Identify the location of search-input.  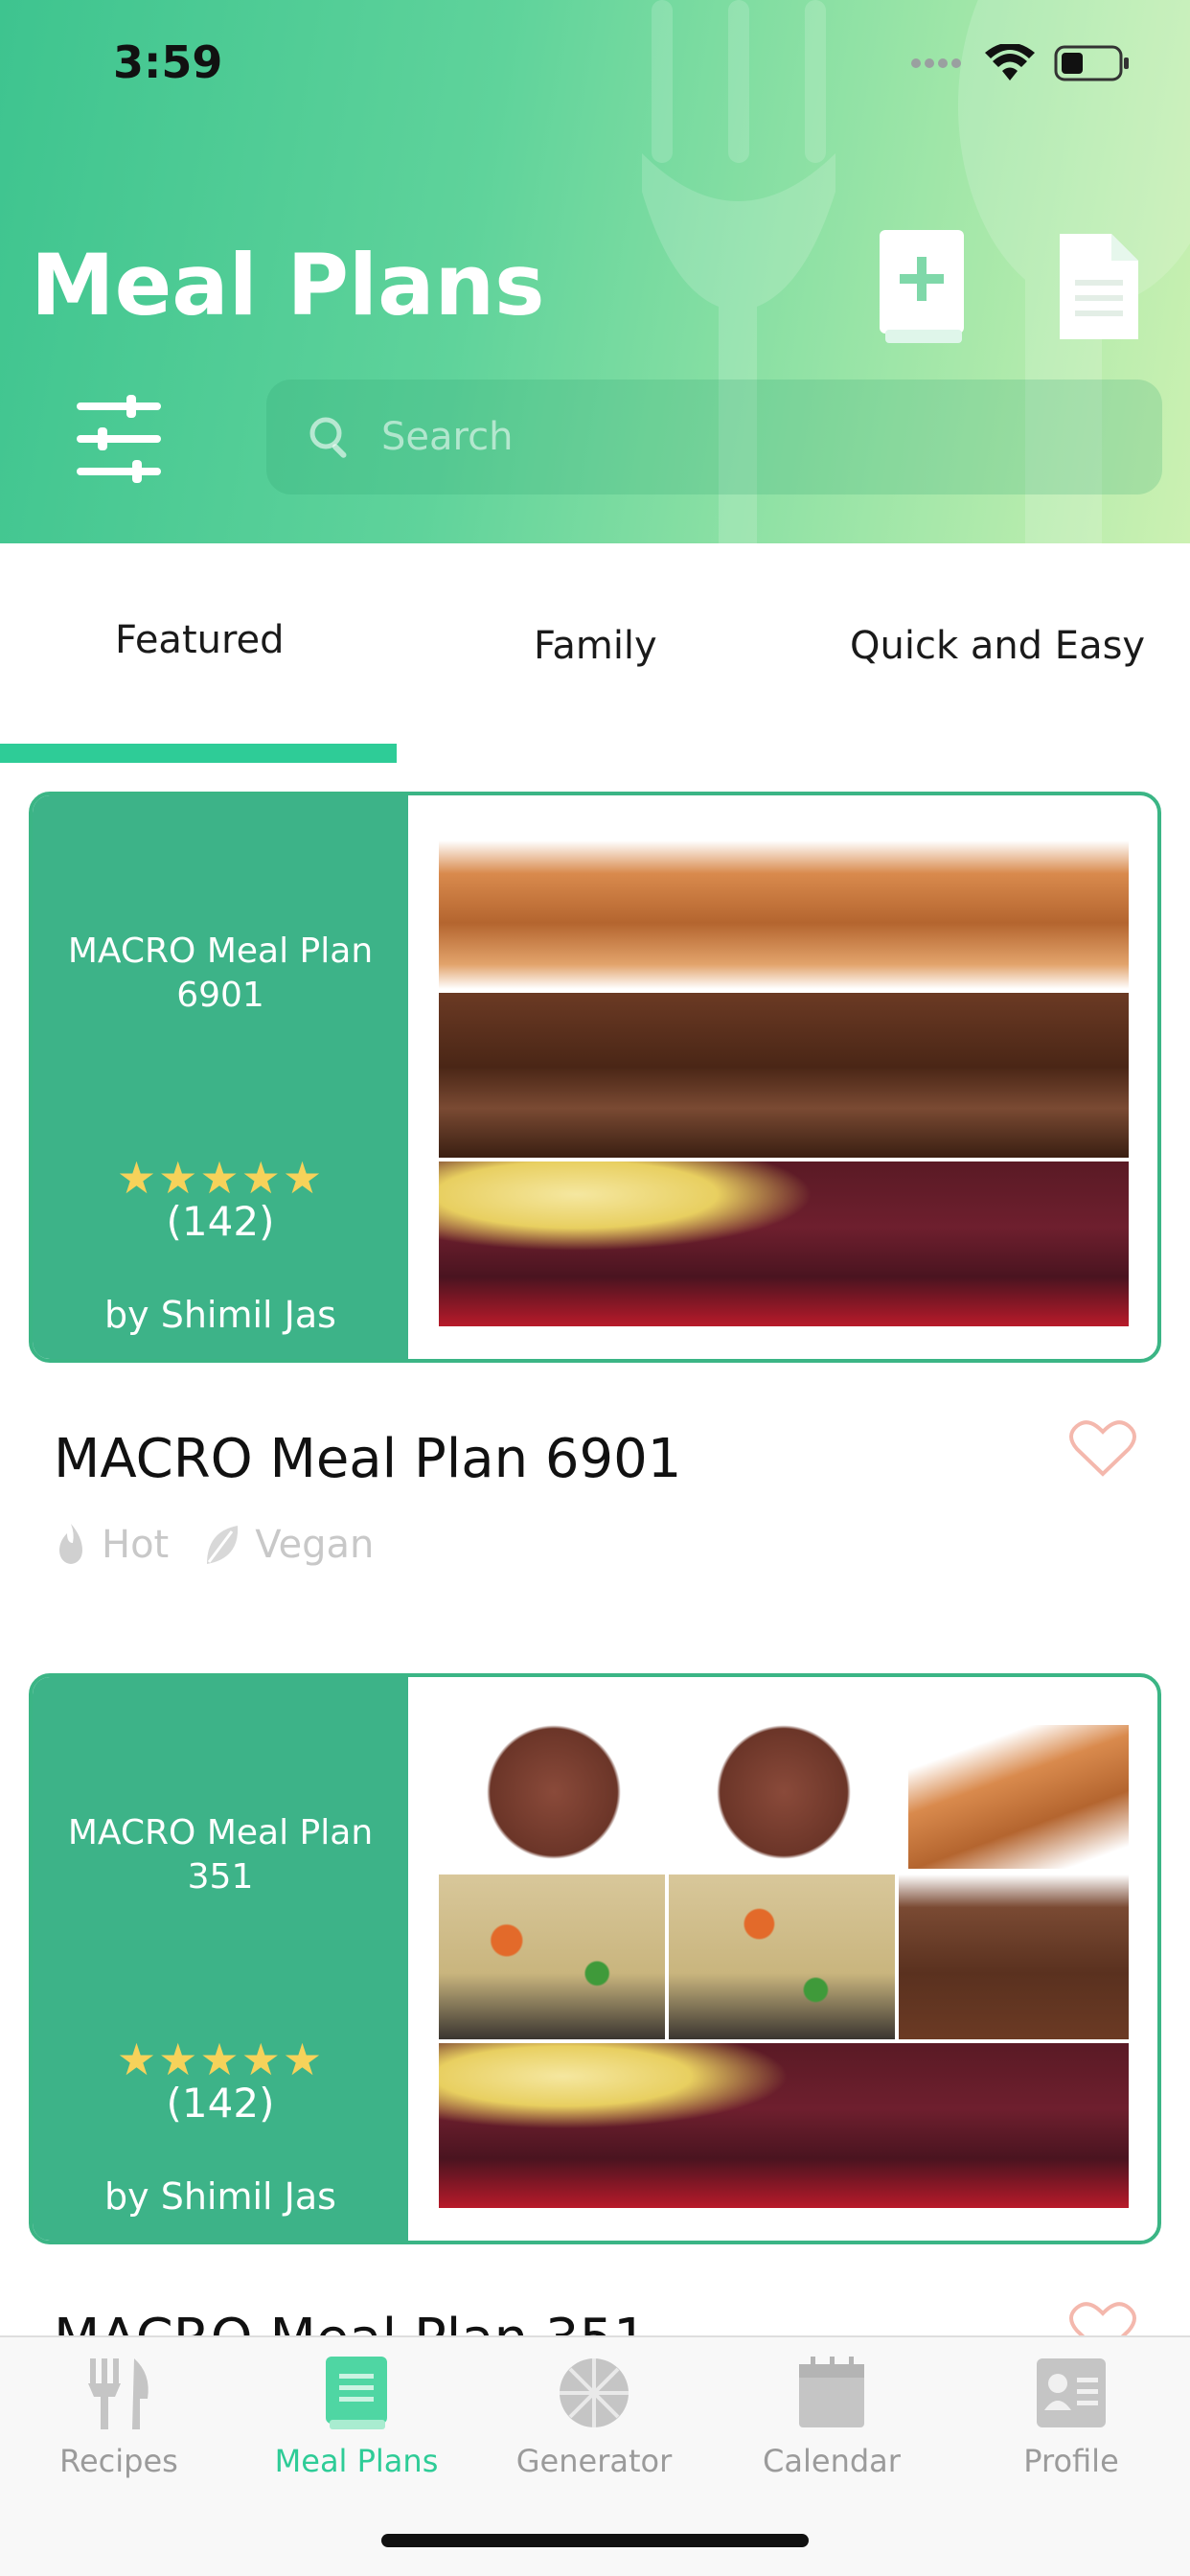
(716, 437).